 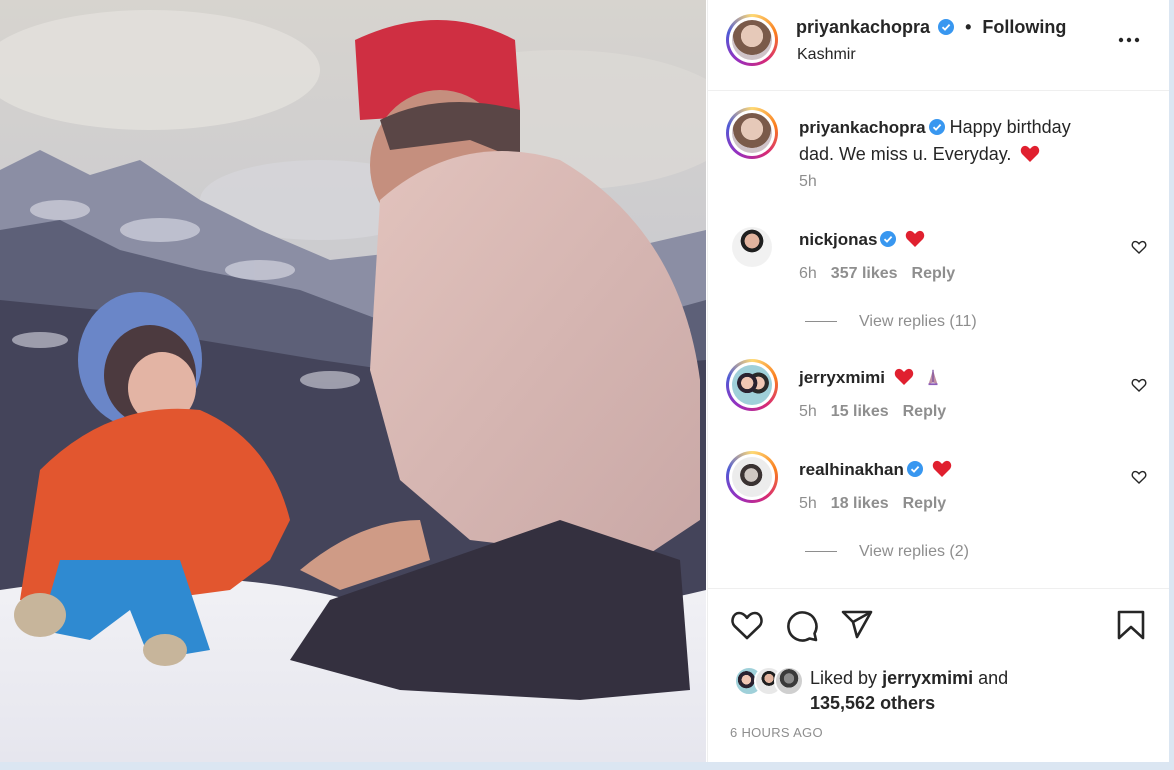 I want to click on ellipsis-icon, so click(x=1129, y=40).